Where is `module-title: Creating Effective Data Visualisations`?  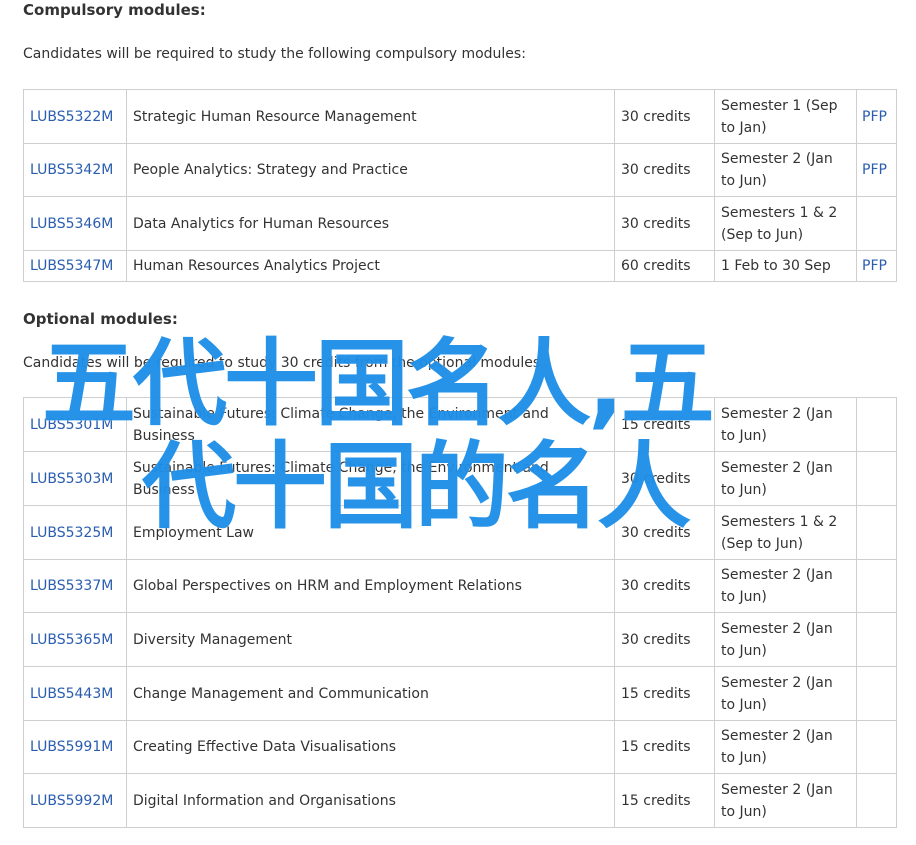
module-title: Creating Effective Data Visualisations is located at coordinates (370, 747).